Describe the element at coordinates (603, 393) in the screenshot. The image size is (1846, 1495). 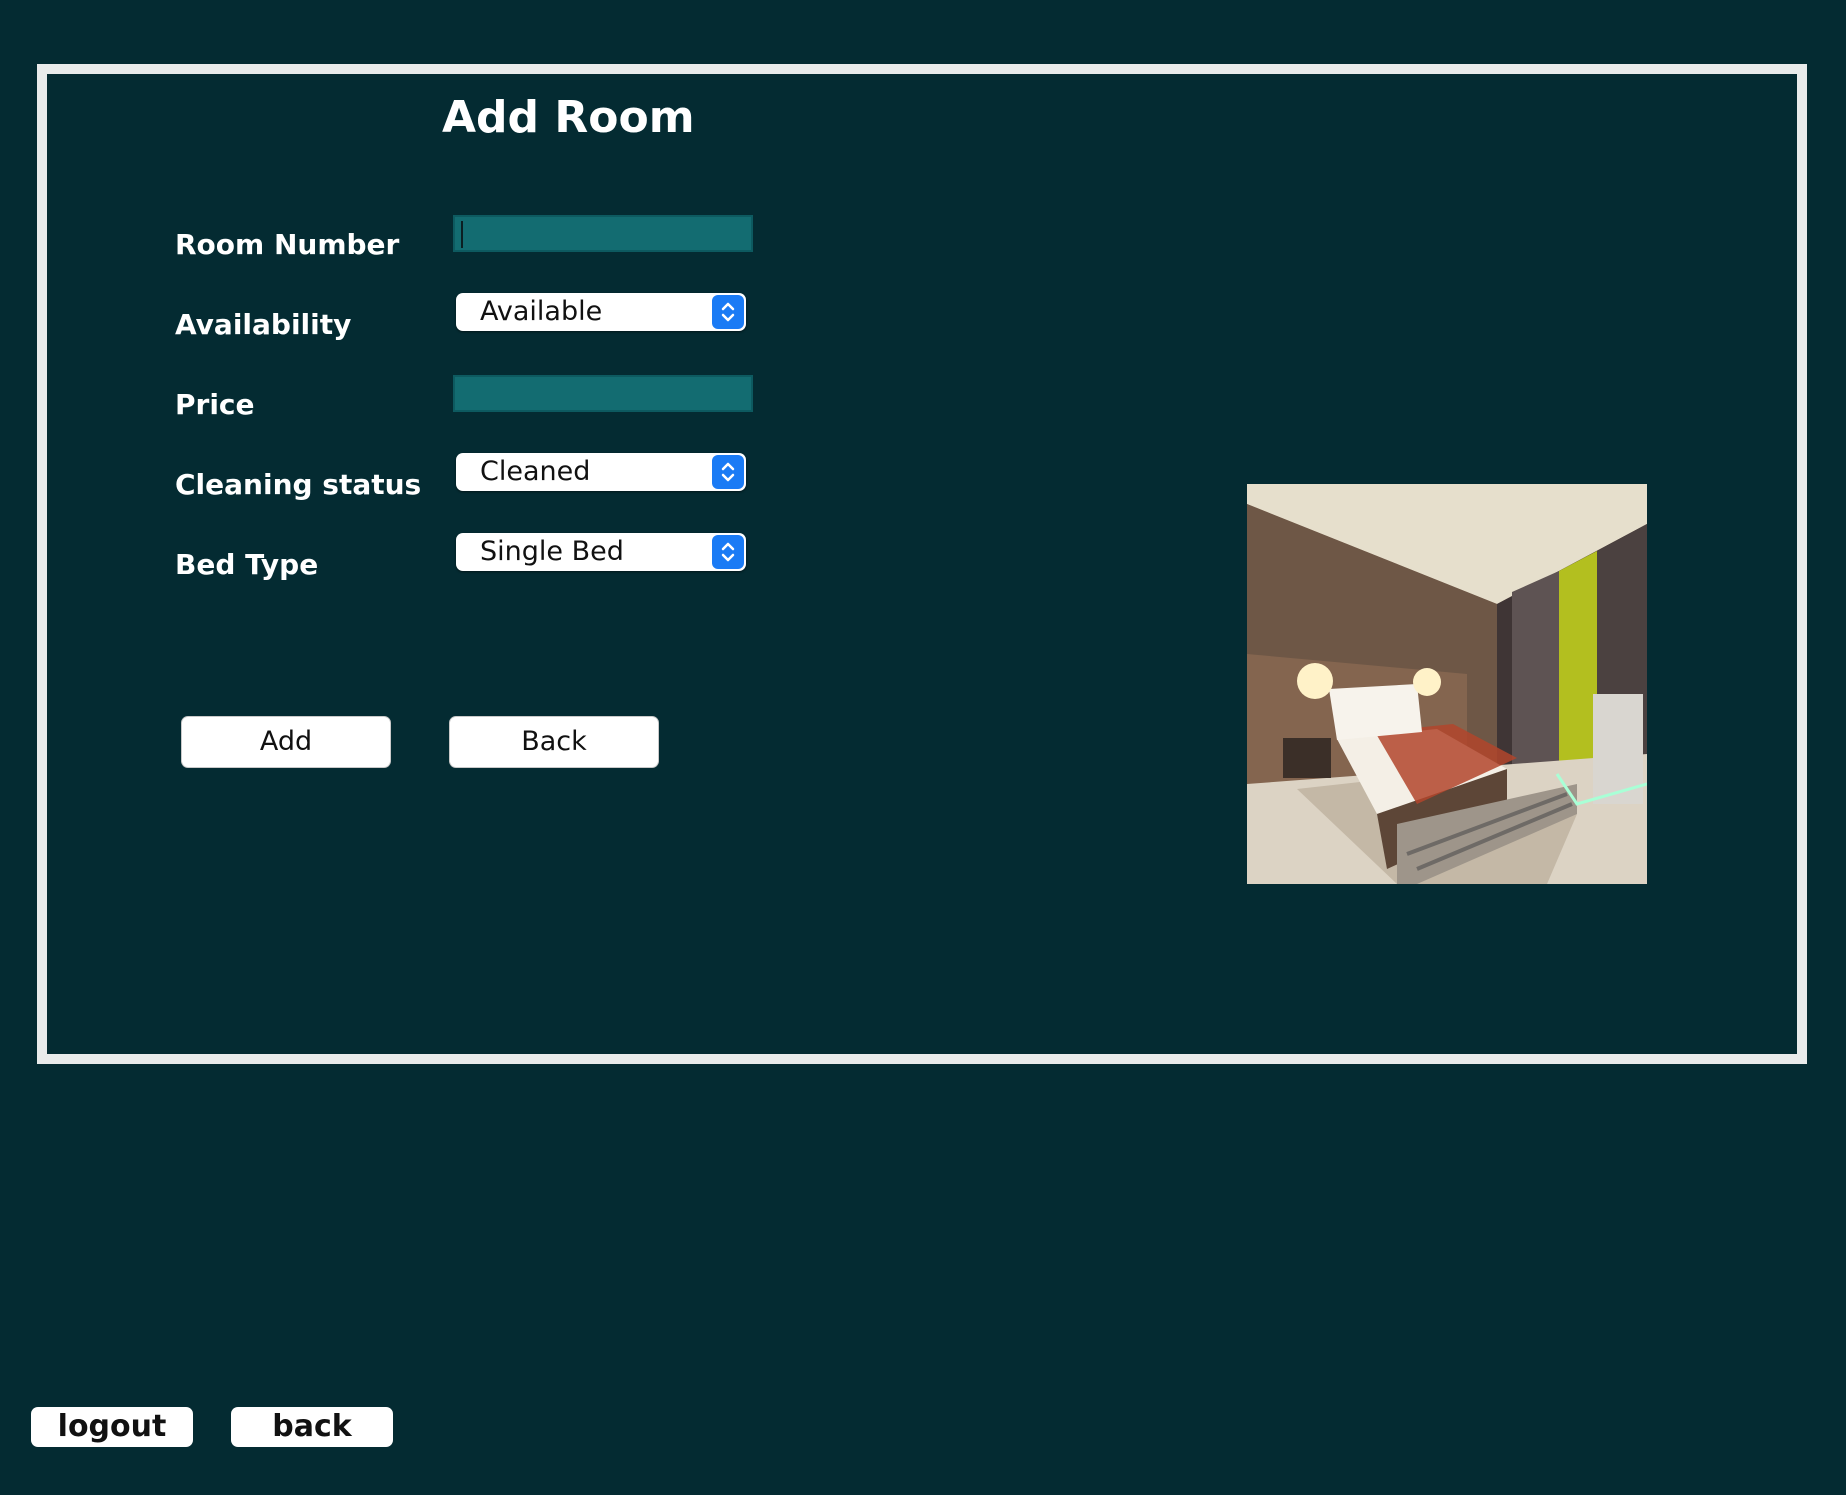
I see `price-input` at that location.